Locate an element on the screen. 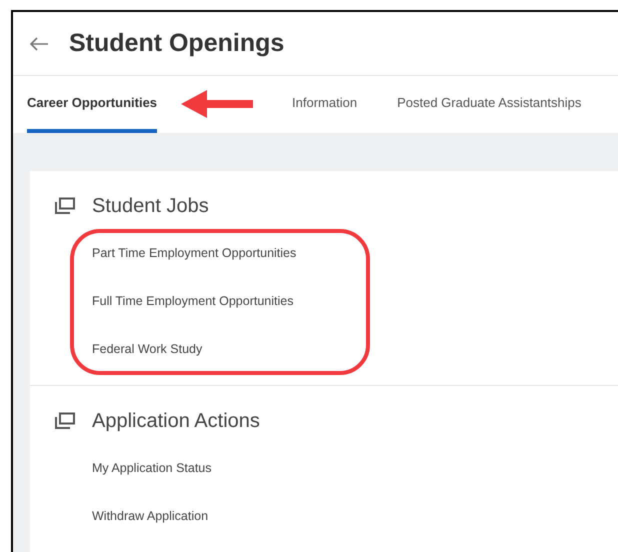  link: Withdraw Application is located at coordinates (355, 516).